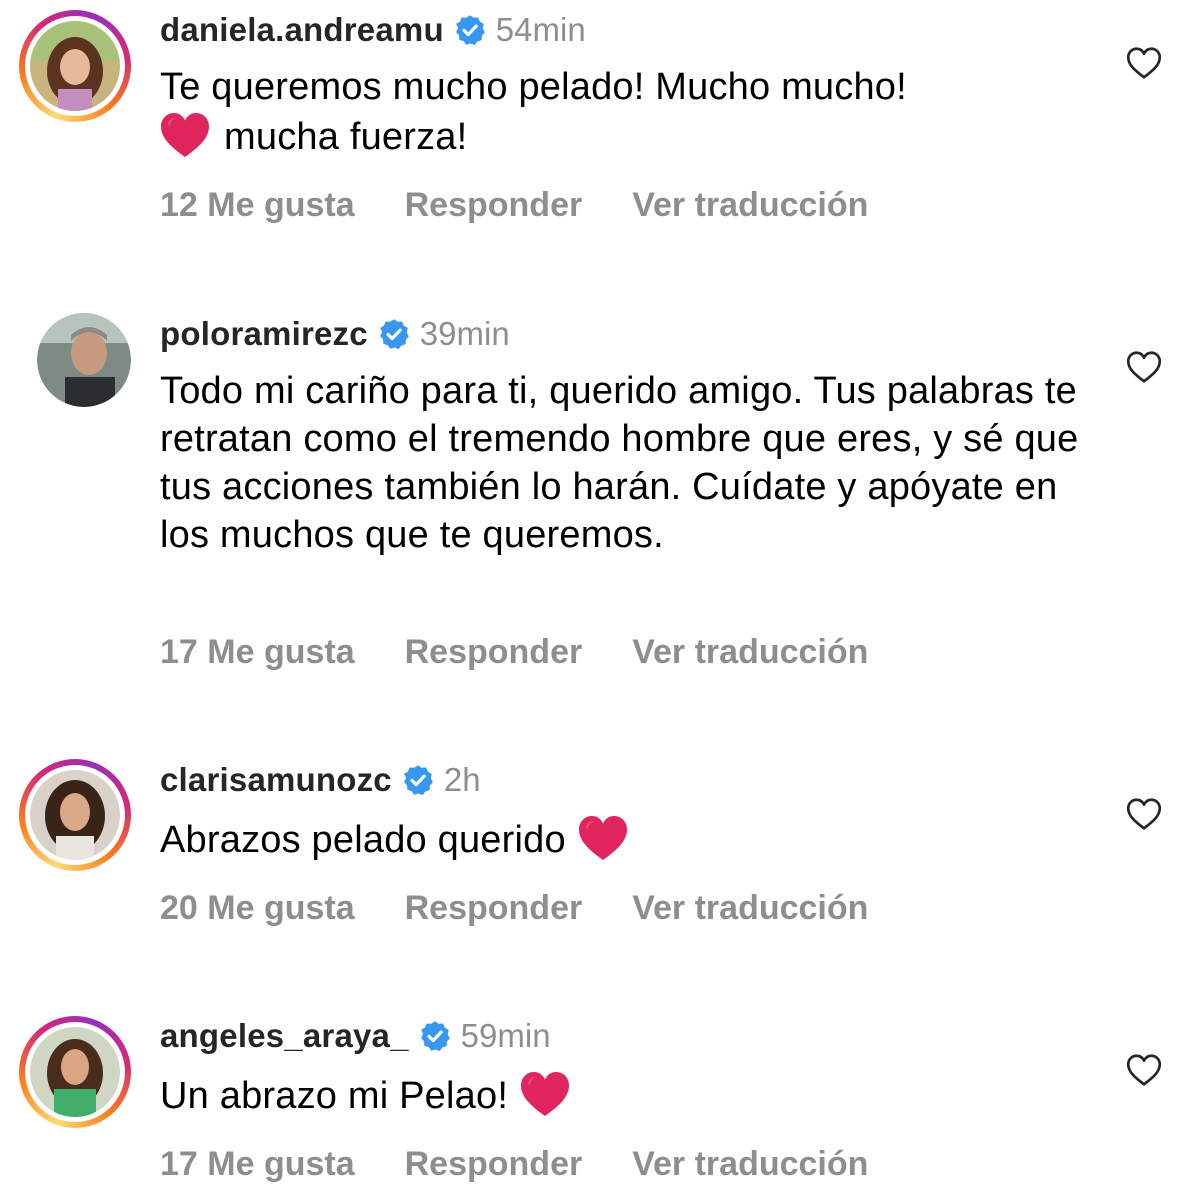 This screenshot has width=1200, height=1199. What do you see at coordinates (276, 780) in the screenshot?
I see `comment-username: clarisamunozc` at bounding box center [276, 780].